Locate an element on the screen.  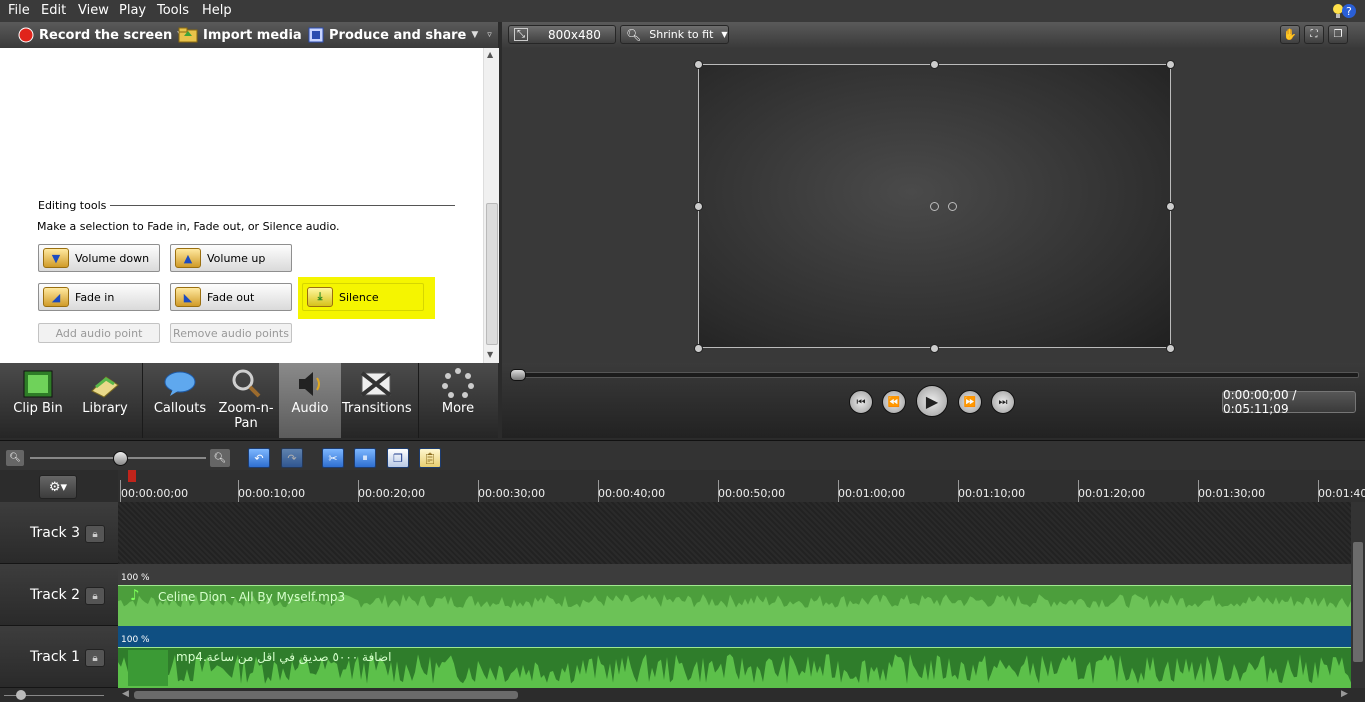
scroll-right-icon: ▶ is located at coordinates (1344, 694).